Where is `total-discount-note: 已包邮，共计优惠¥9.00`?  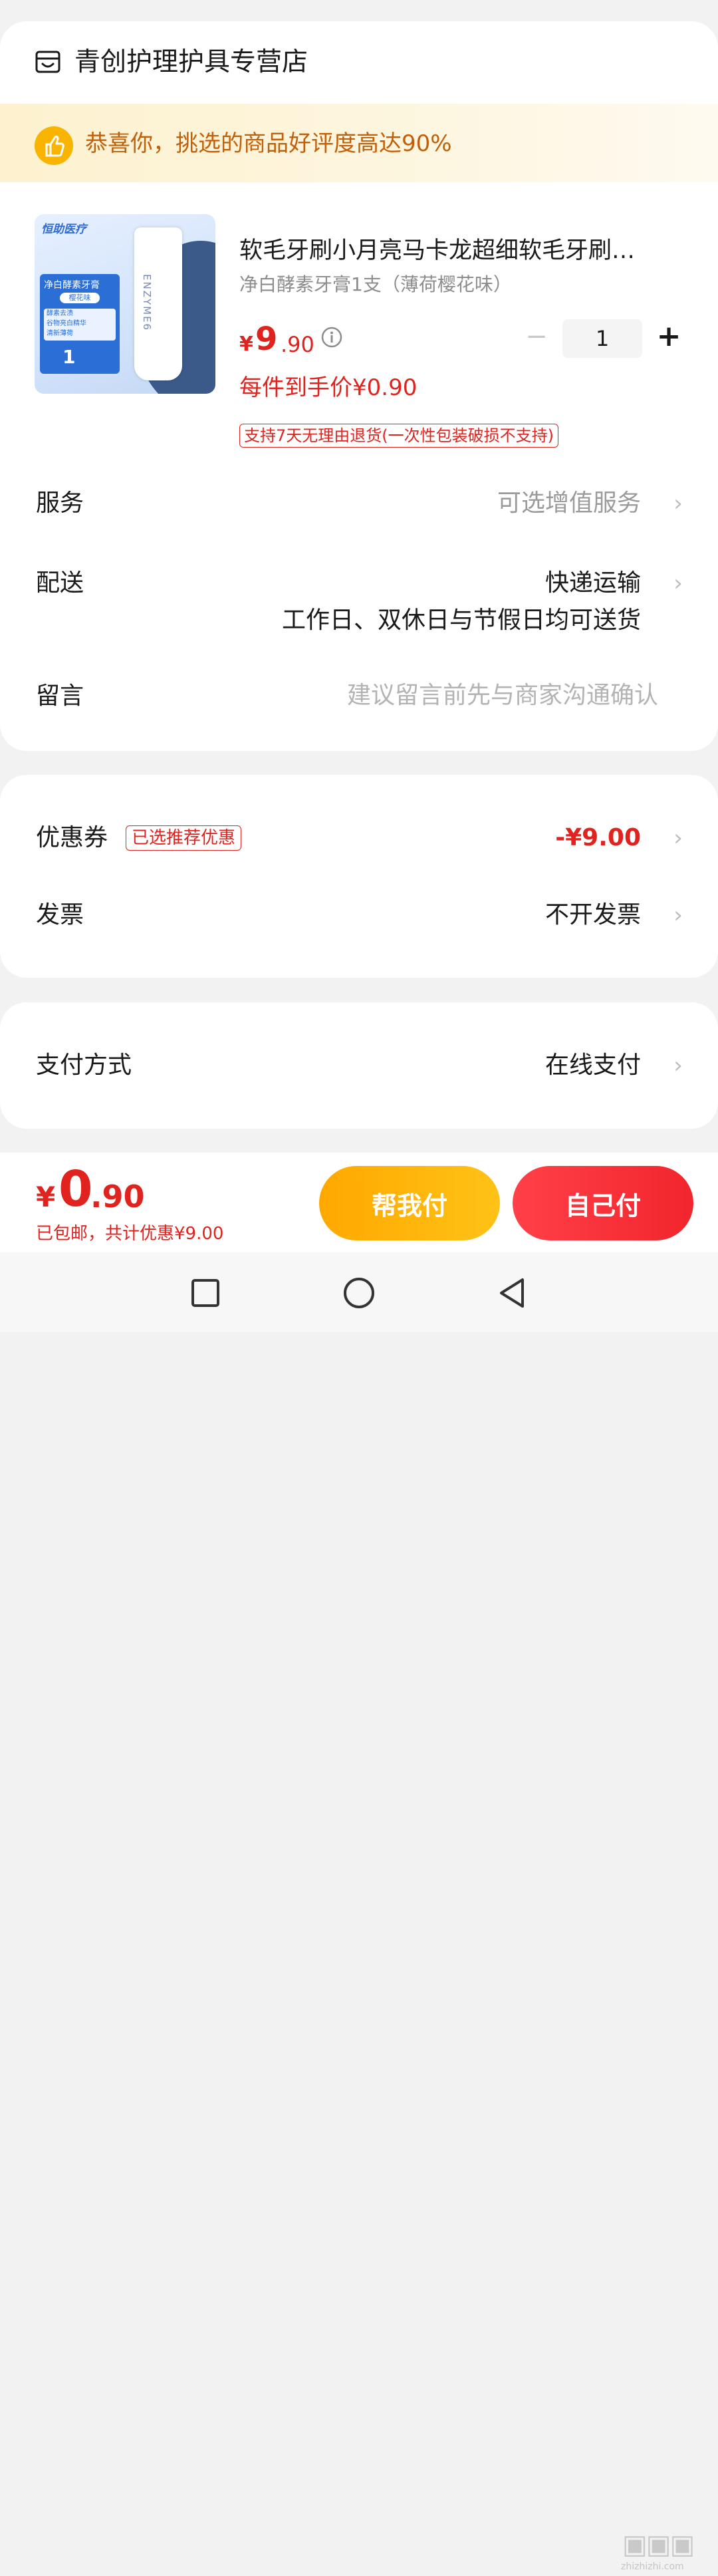 total-discount-note: 已包邮，共计优惠¥9.00 is located at coordinates (129, 1234).